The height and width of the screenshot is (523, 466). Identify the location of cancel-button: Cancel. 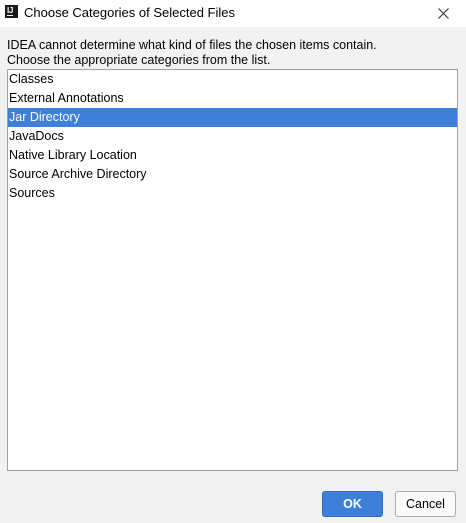
(425, 504).